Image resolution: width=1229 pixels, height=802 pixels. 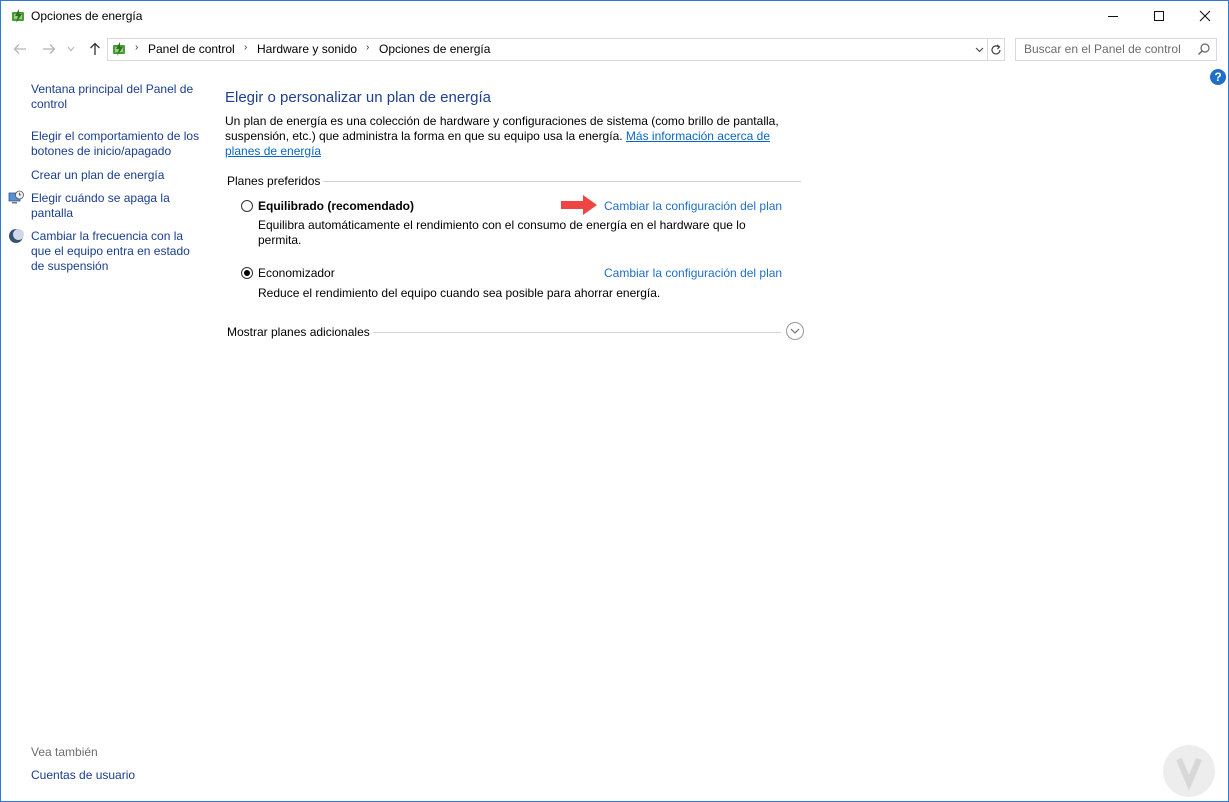 What do you see at coordinates (434, 49) in the screenshot?
I see `breadcrumb-power-options: Opciones de energía` at bounding box center [434, 49].